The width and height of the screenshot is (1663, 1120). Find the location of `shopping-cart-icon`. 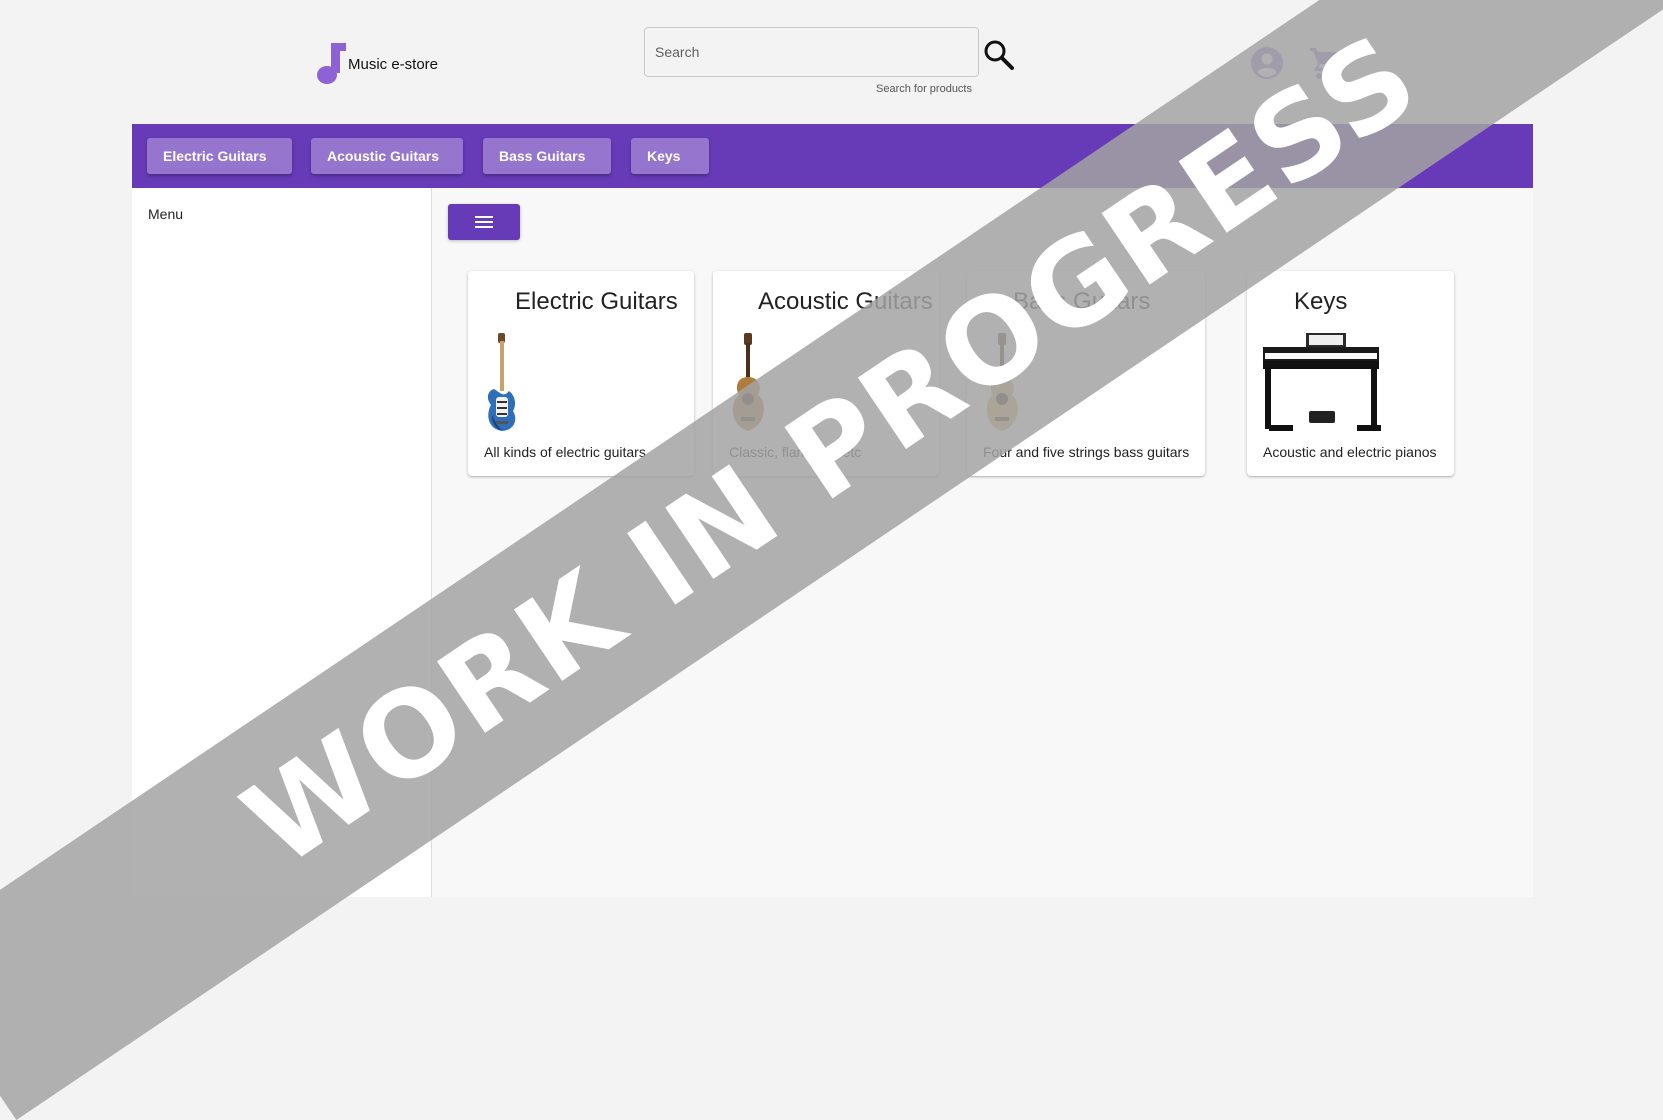

shopping-cart-icon is located at coordinates (1326, 62).